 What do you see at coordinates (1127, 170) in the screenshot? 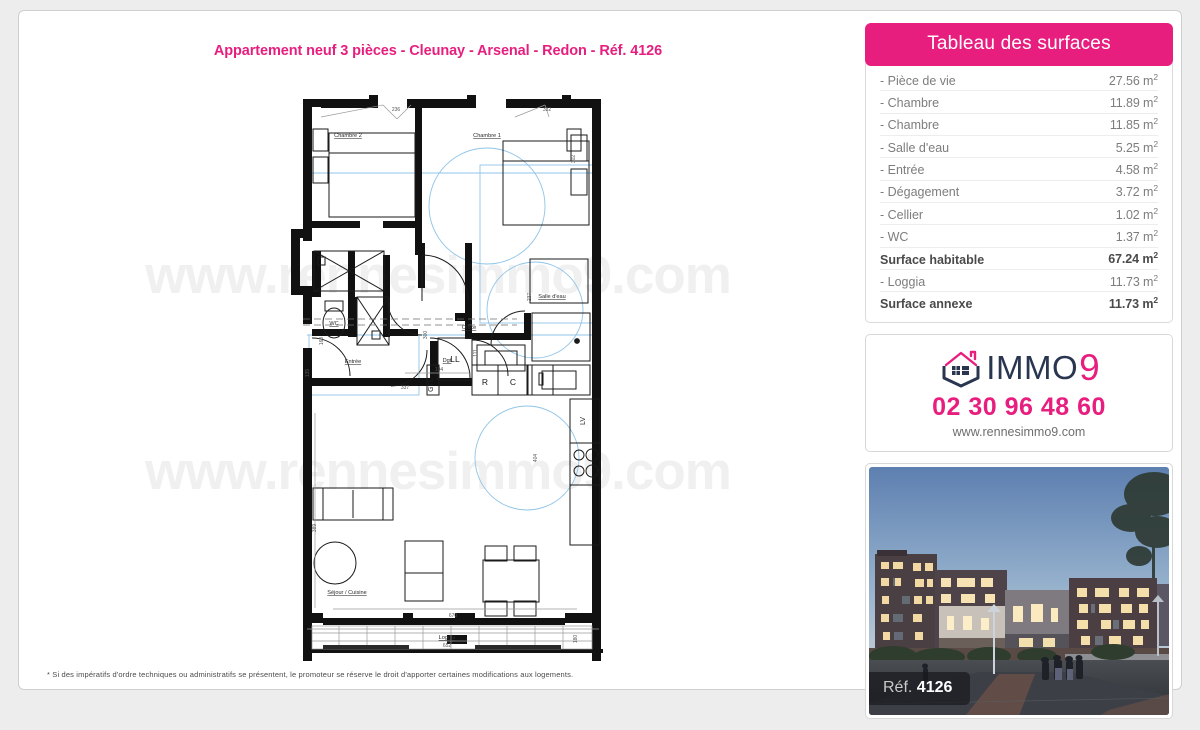
I see `surface-value-number: 4.58` at bounding box center [1127, 170].